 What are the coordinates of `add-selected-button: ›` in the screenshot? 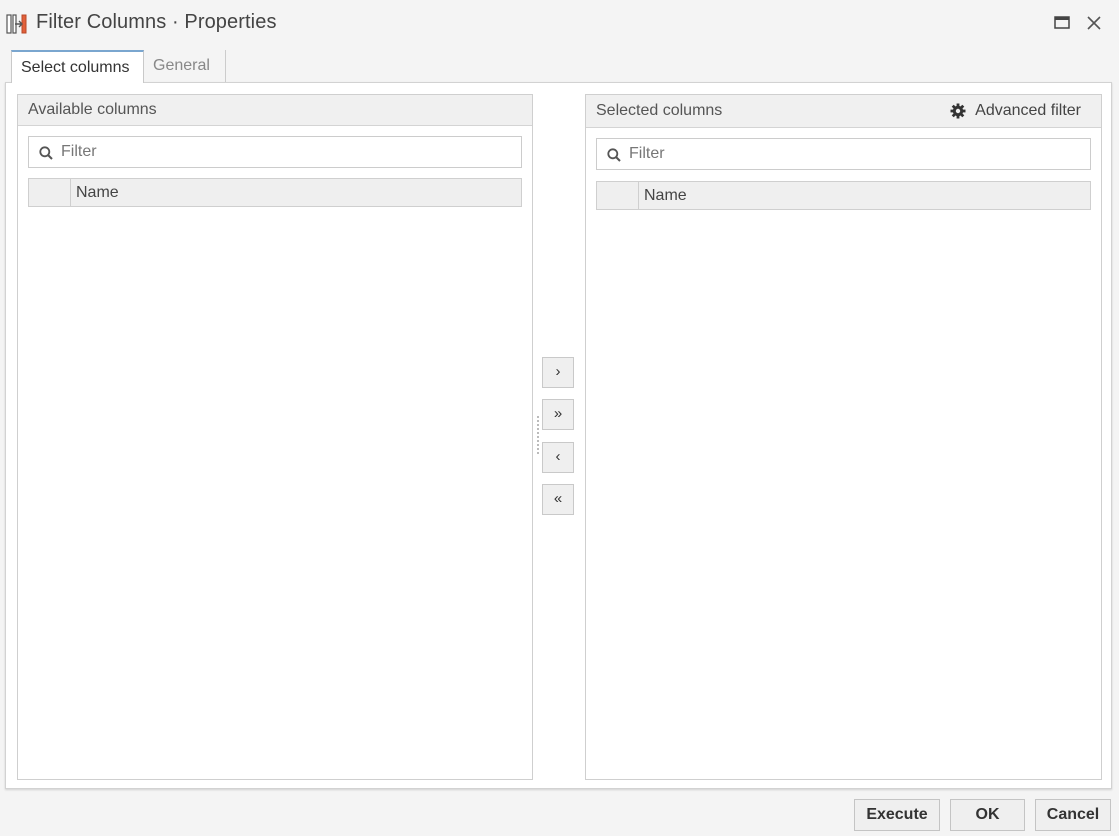 It's located at (558, 372).